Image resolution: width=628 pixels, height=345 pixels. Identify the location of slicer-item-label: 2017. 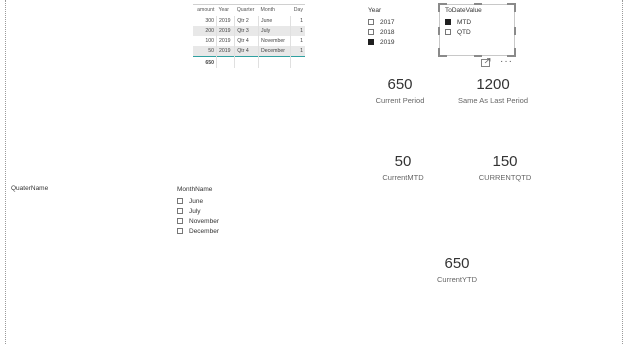
(387, 22).